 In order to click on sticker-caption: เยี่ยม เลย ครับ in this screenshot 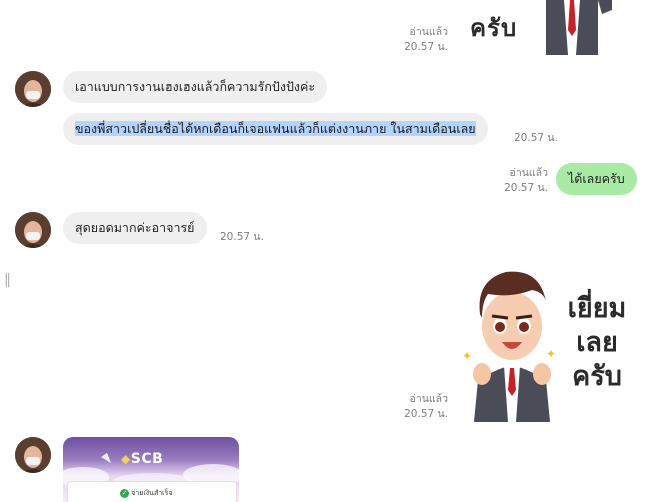, I will do `click(597, 342)`.